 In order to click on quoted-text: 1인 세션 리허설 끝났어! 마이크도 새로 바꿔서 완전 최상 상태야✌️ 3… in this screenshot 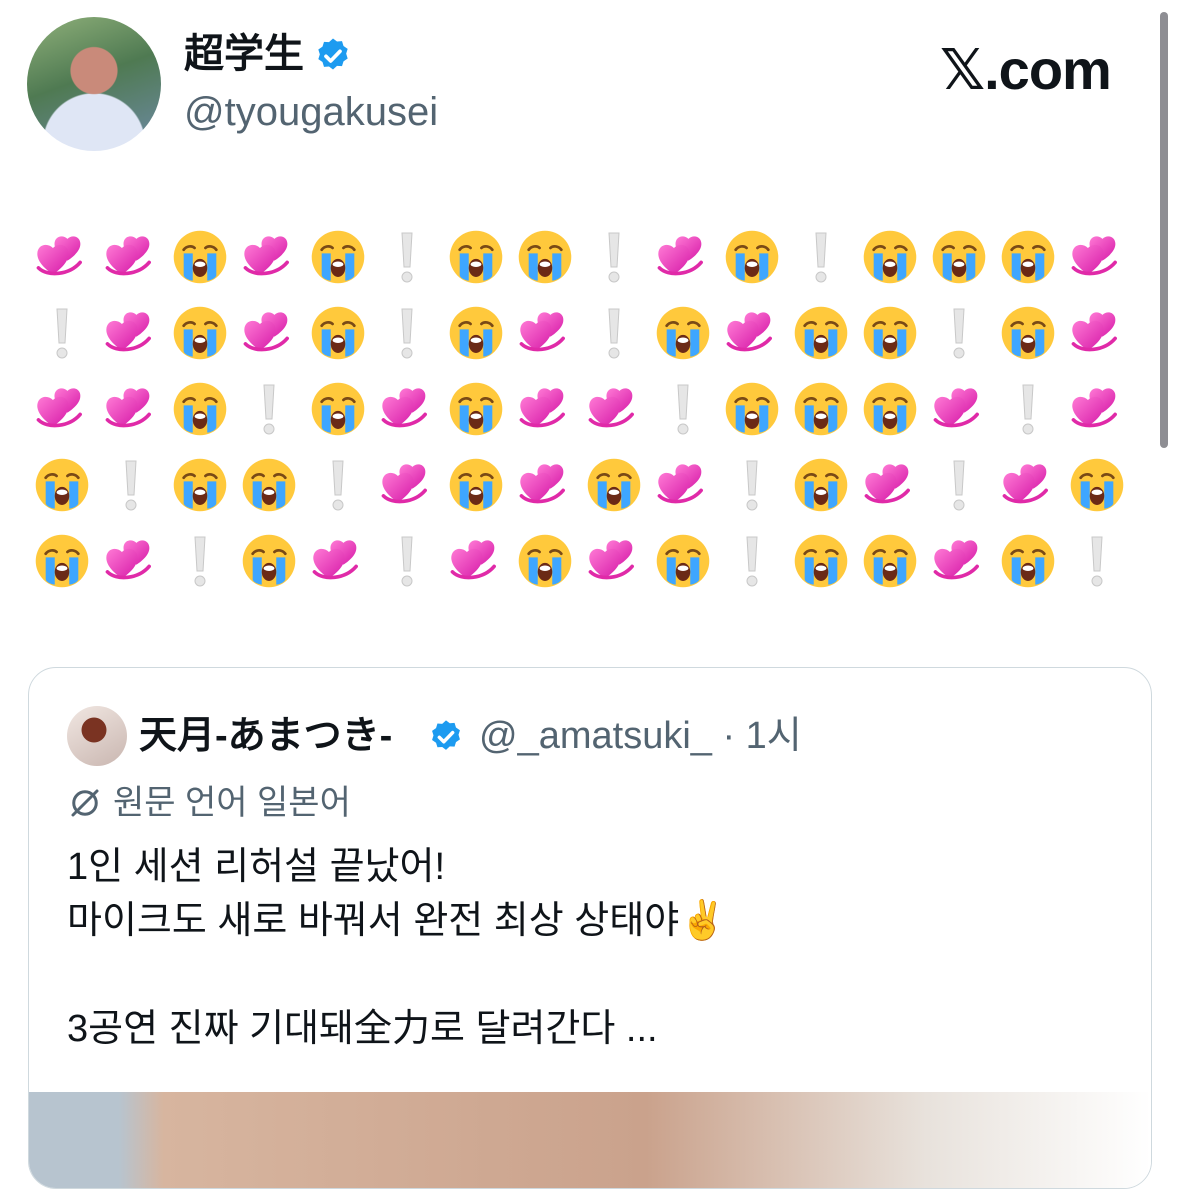, I will do `click(396, 948)`.